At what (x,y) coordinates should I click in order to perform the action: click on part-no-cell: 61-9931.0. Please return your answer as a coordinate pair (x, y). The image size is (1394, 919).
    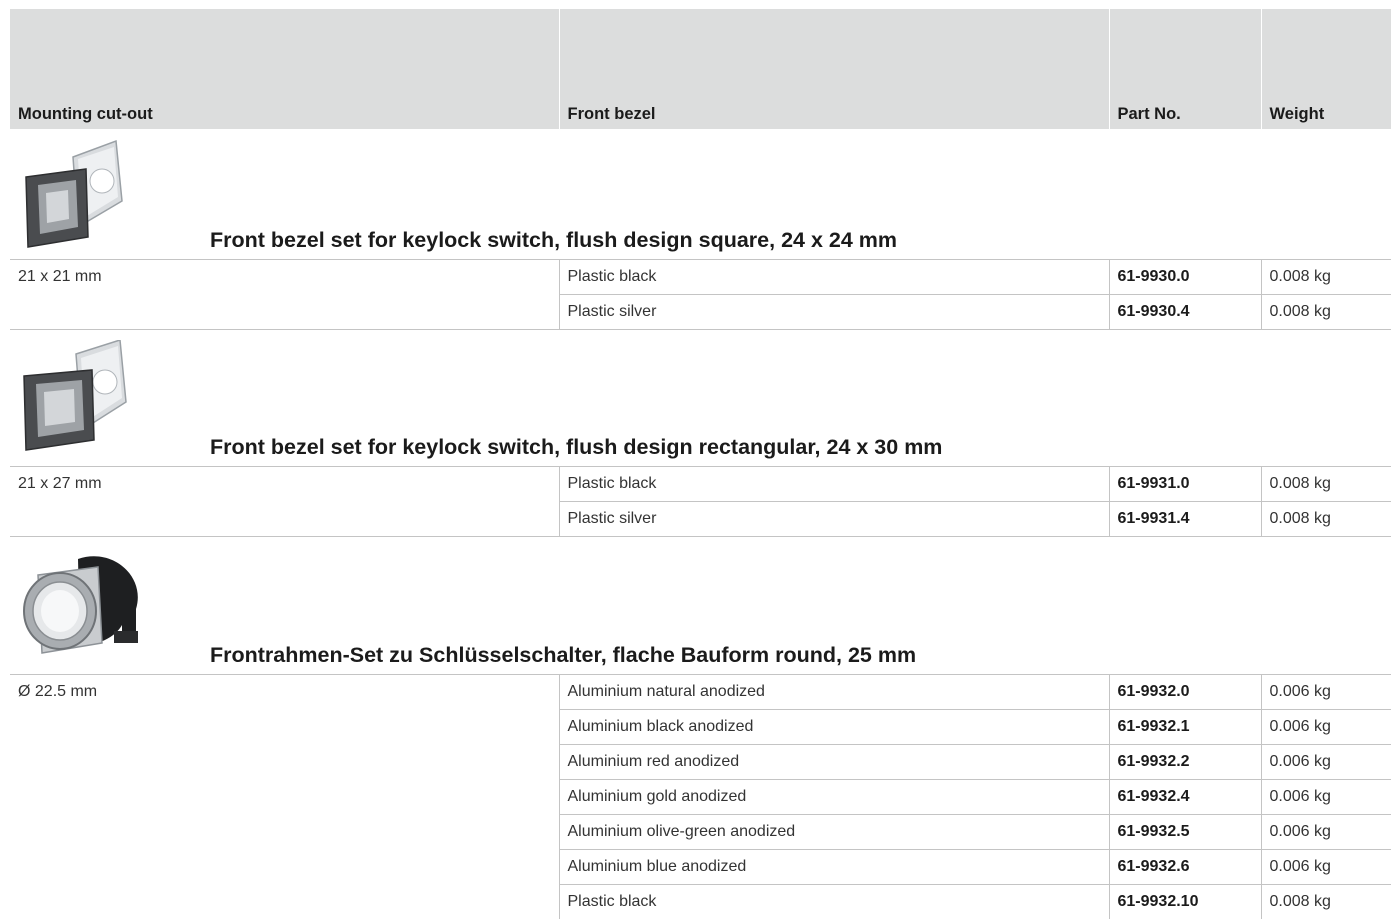
    Looking at the image, I should click on (1185, 484).